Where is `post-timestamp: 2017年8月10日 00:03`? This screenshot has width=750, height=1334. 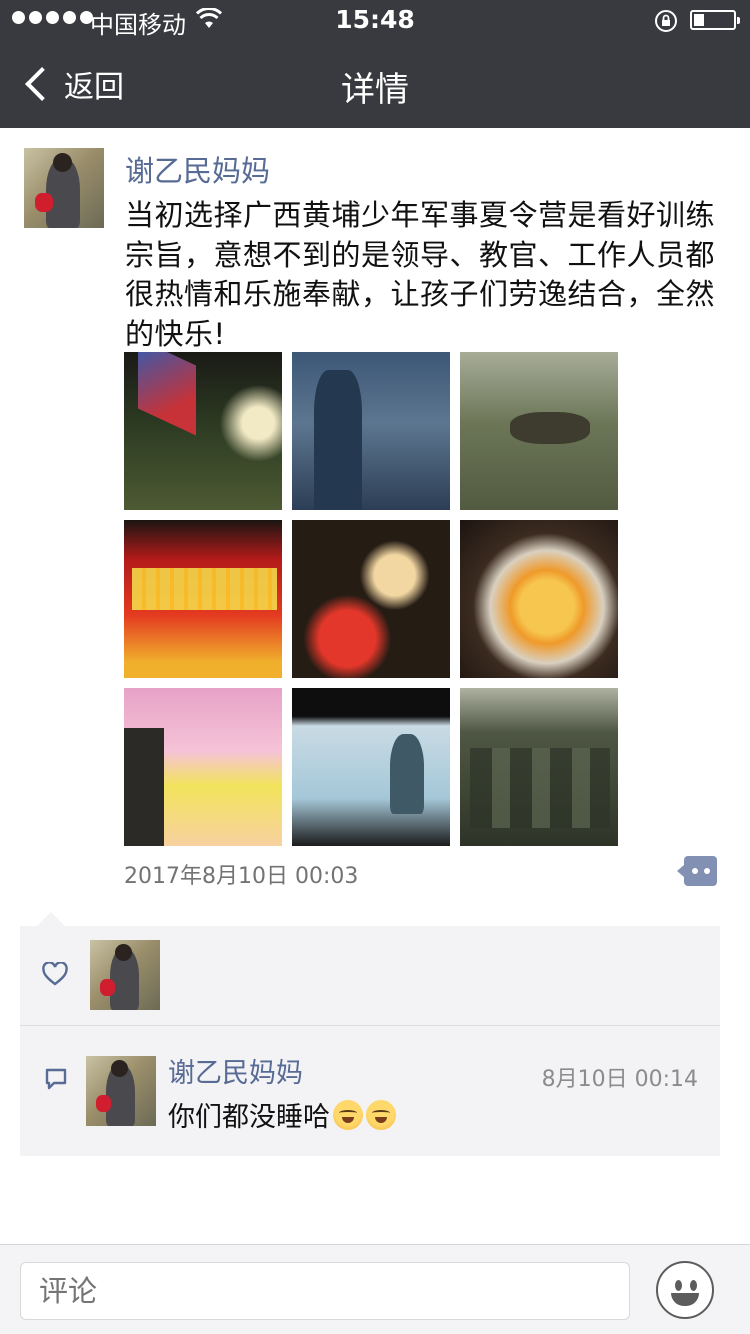 post-timestamp: 2017年8月10日 00:03 is located at coordinates (241, 876).